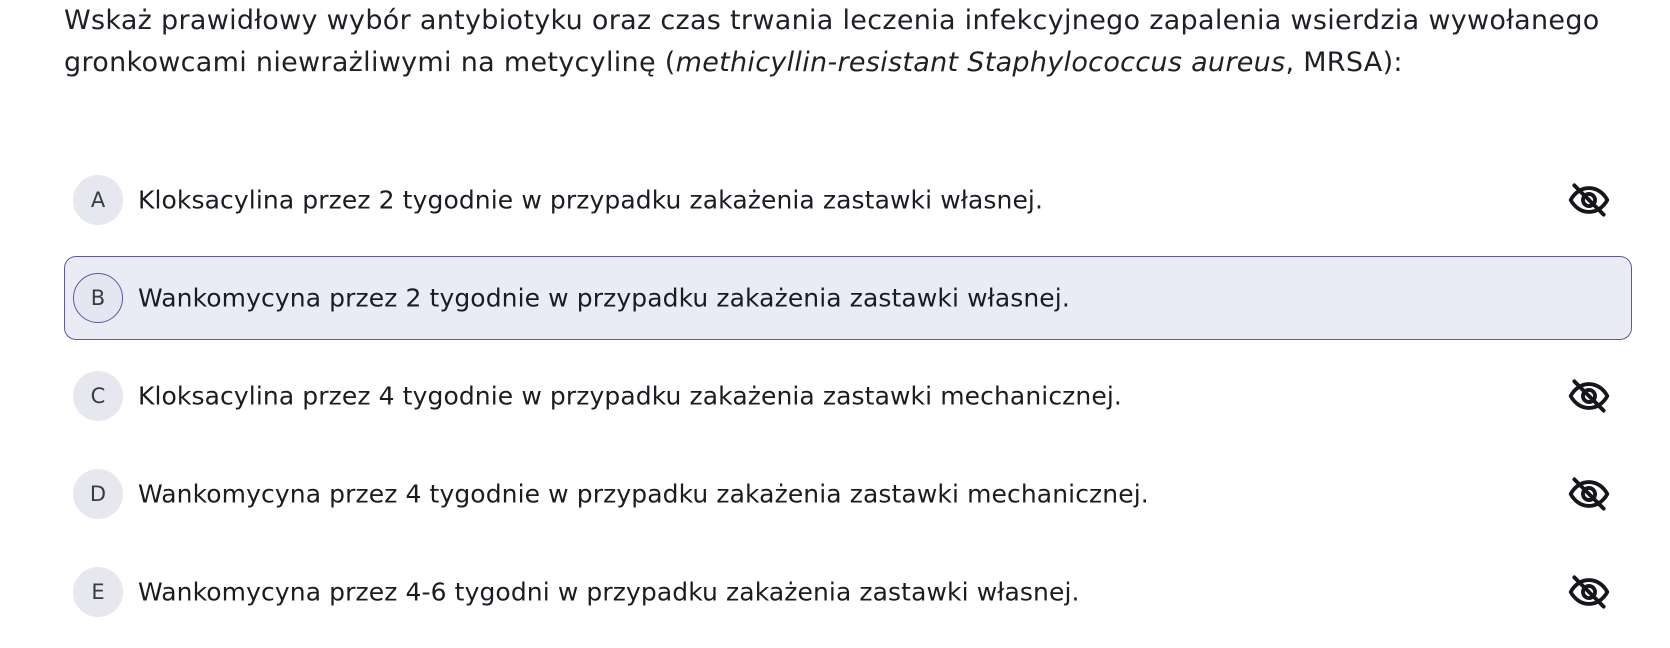 This screenshot has width=1670, height=648. I want to click on option-letter: E, so click(98, 592).